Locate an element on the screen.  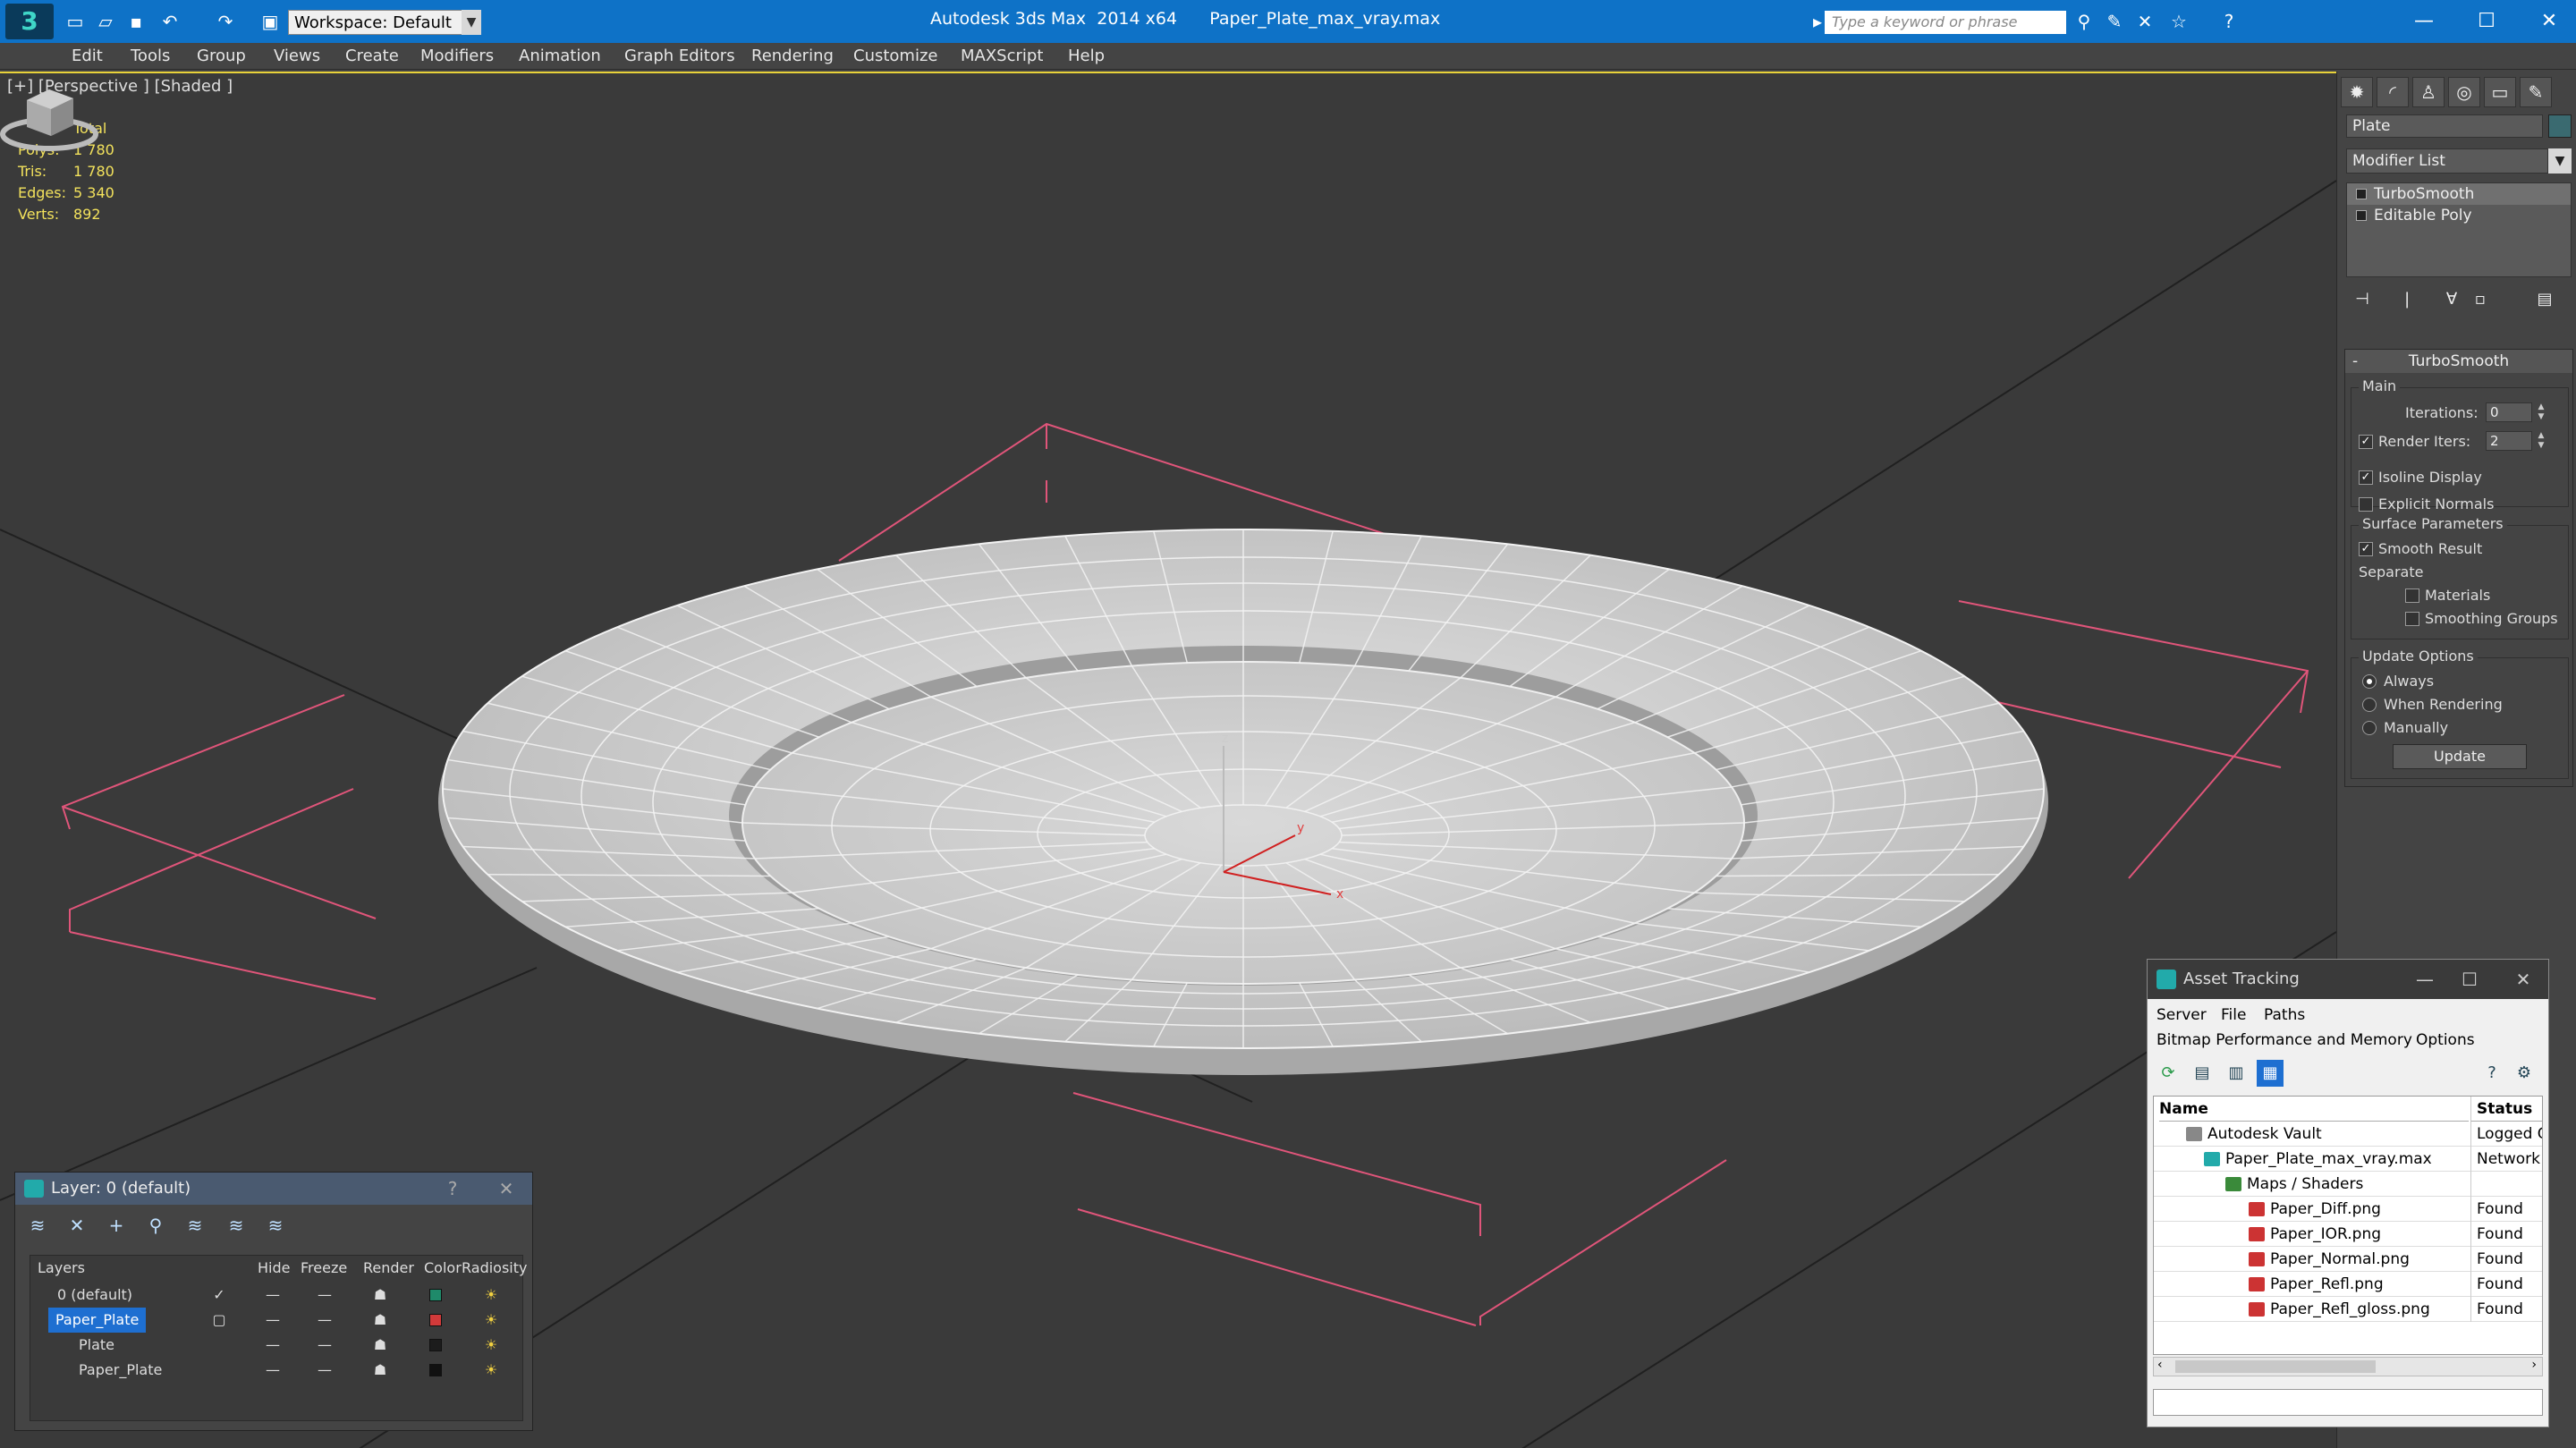
menu-customize: Customize is located at coordinates (895, 56).